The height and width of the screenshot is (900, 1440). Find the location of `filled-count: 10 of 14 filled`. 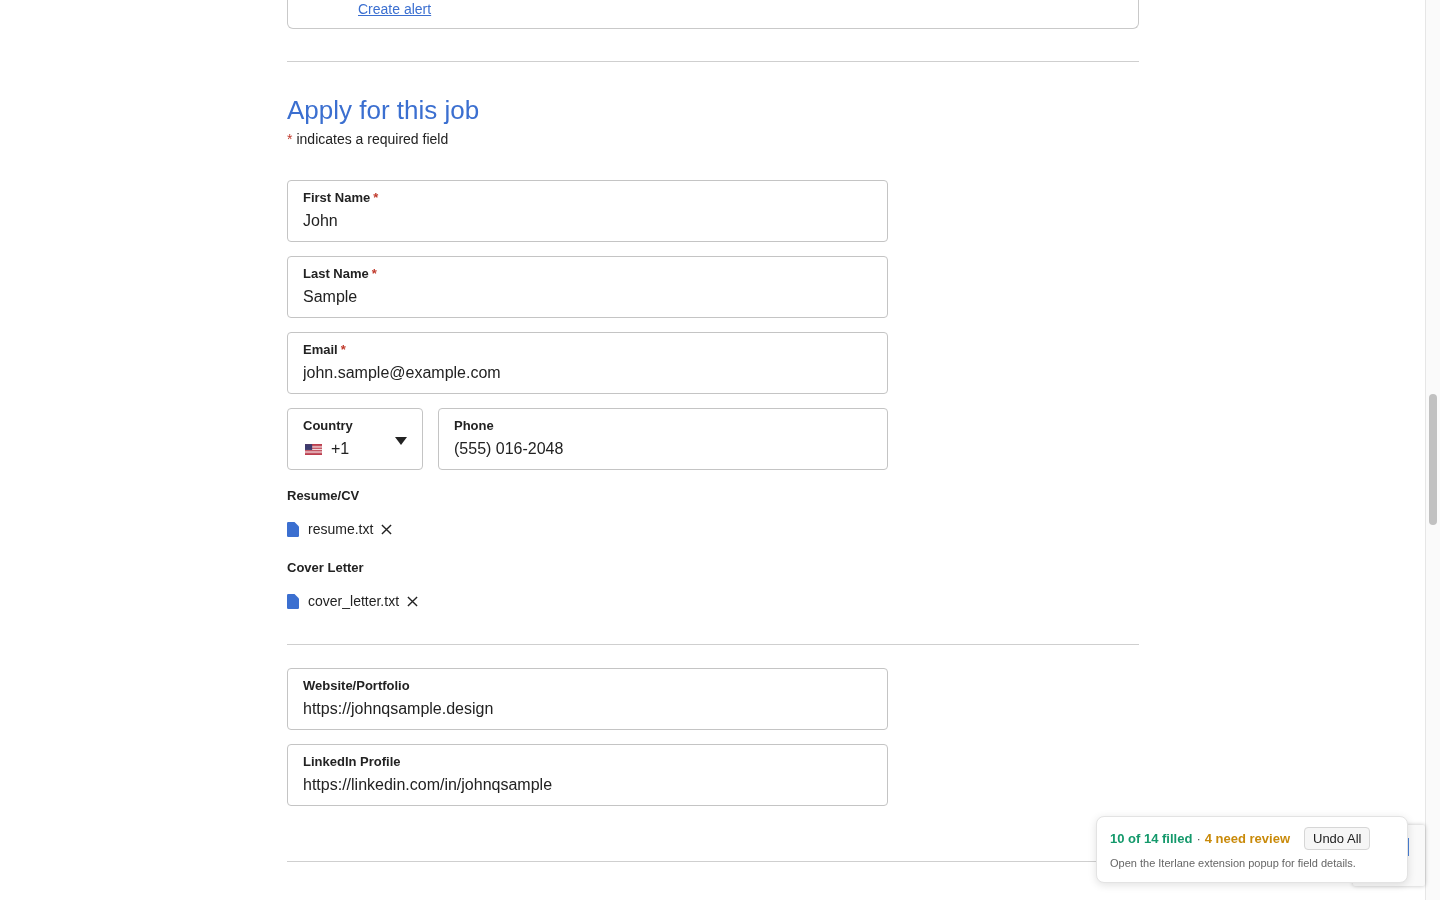

filled-count: 10 of 14 filled is located at coordinates (1151, 838).